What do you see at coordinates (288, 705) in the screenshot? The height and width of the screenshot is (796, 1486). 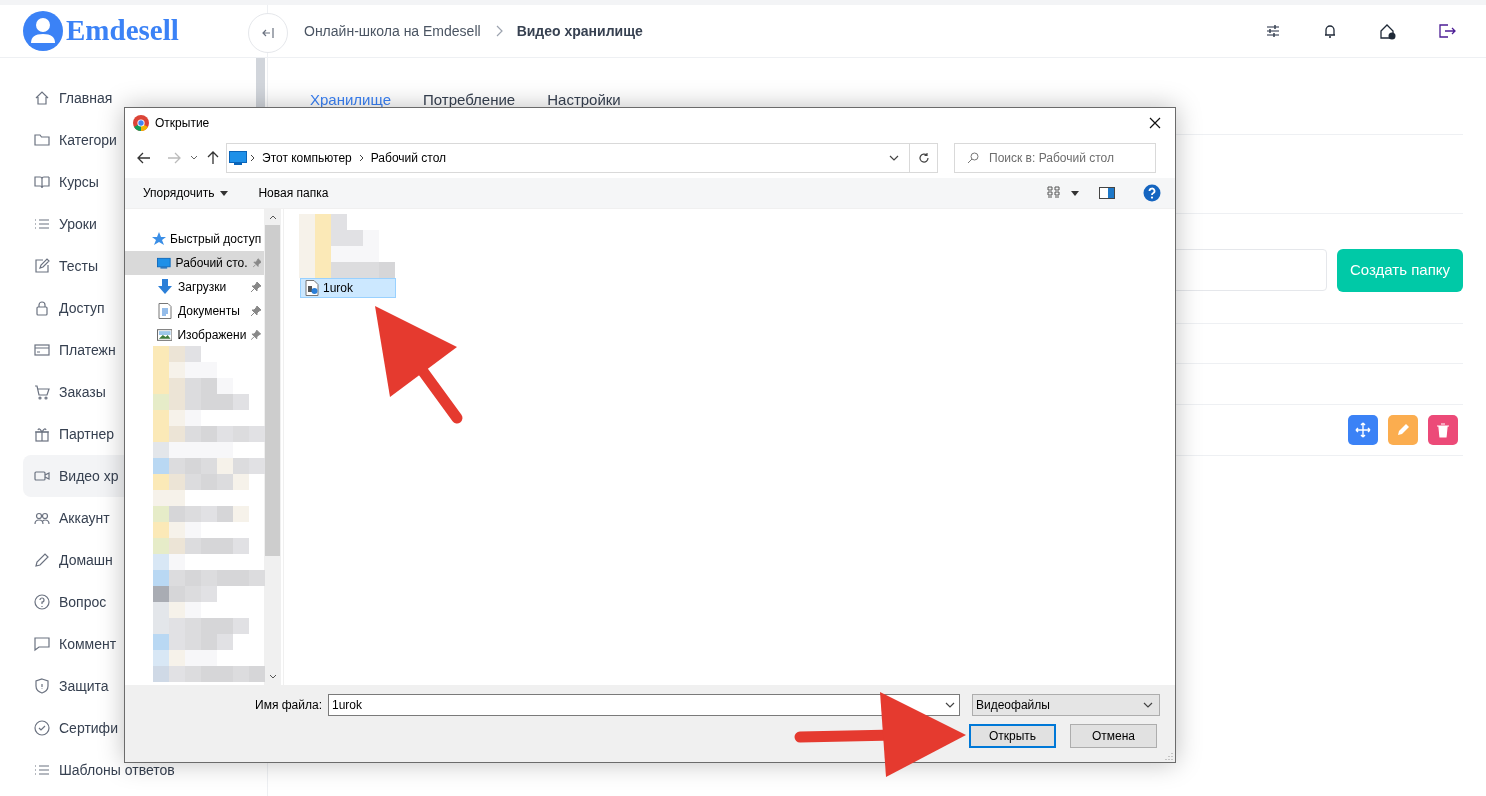 I see `filename-label: Имя файла:` at bounding box center [288, 705].